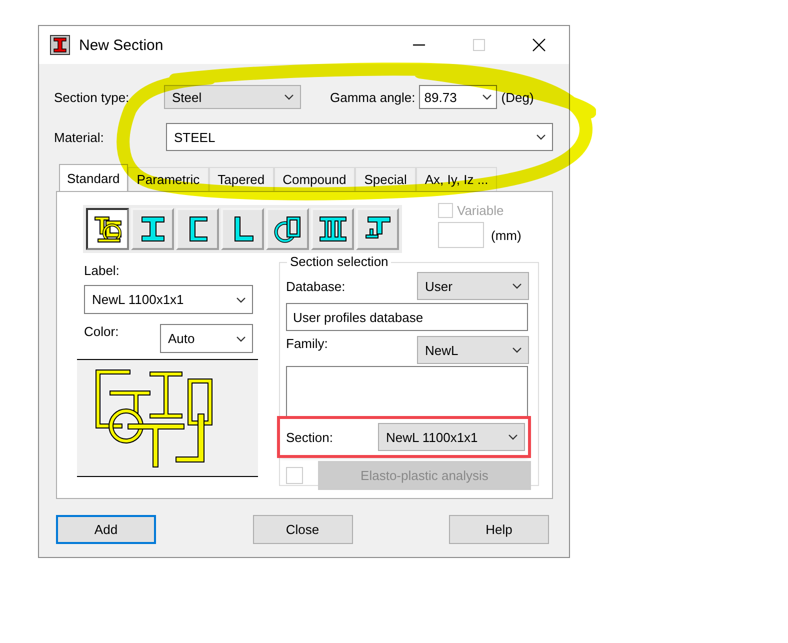  I want to click on gamma-angle-dropdown: 89.73, so click(458, 97).